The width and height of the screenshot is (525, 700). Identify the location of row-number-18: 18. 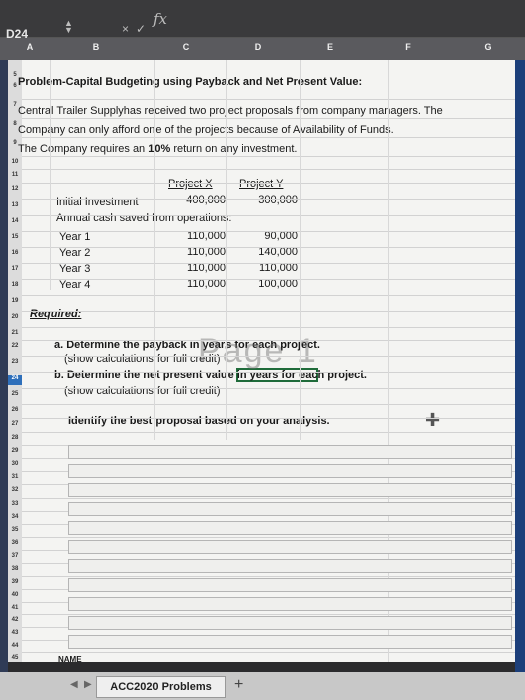
(15, 287).